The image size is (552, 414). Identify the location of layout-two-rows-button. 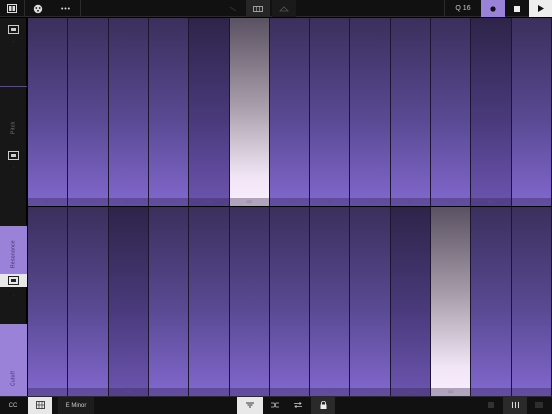
(491, 405).